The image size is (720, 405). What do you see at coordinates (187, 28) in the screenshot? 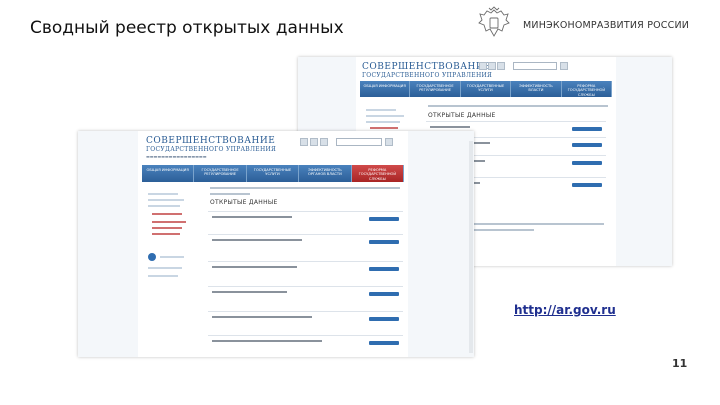
I see `slide-title: Сводный реестр открытых данных` at bounding box center [187, 28].